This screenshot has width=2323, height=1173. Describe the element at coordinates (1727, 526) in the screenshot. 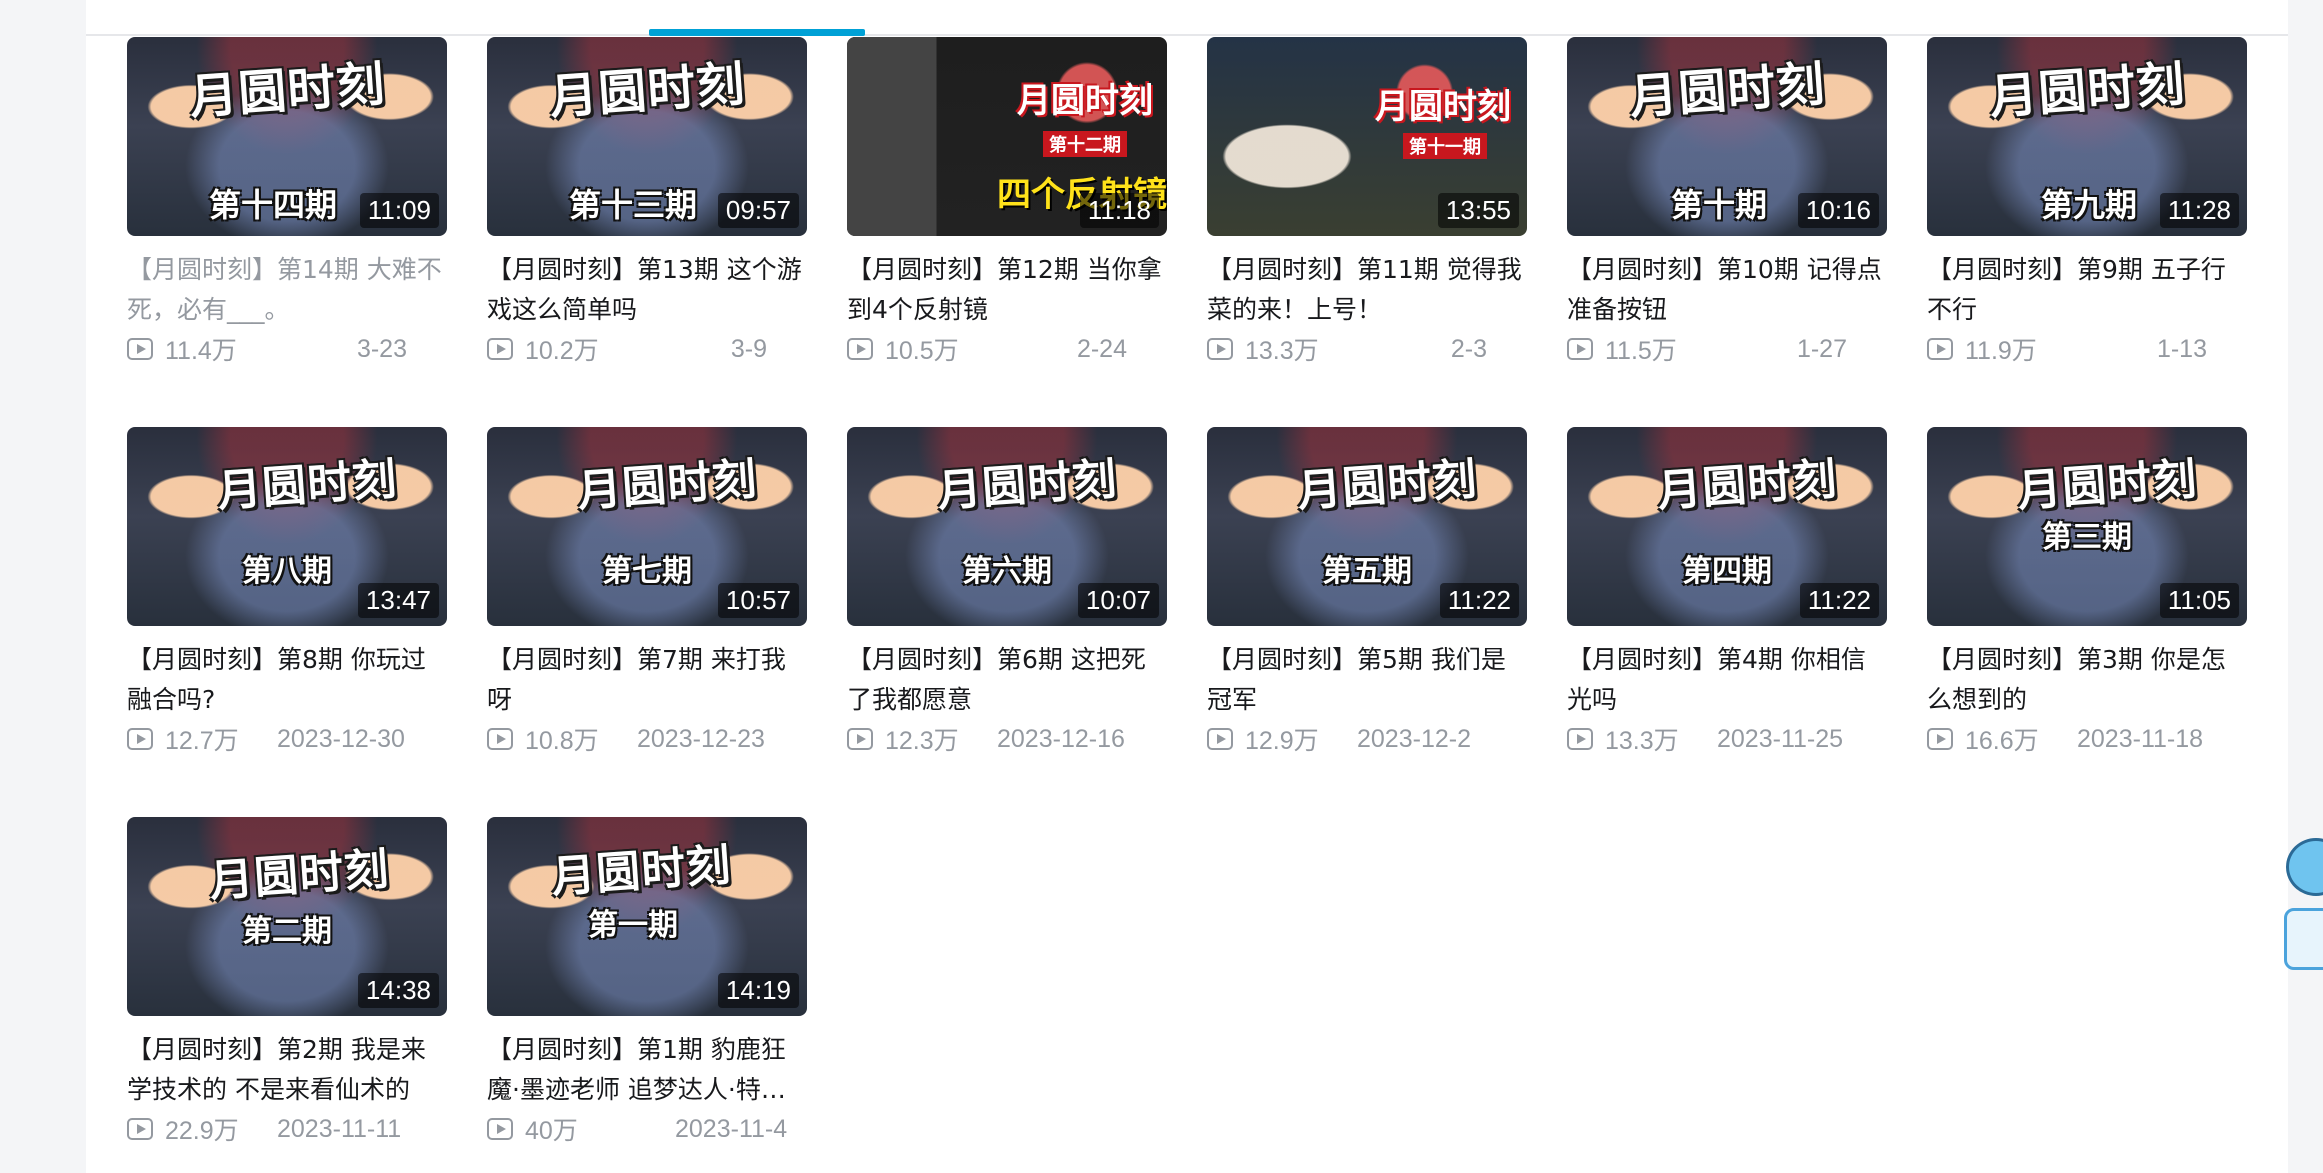

I see `video-thumbnail: 月圆时刻 第四期 11:22` at that location.